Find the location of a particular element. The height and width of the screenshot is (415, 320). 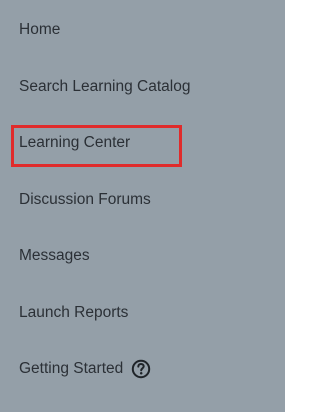

nav-item-search-learning-catalog: Search Learning Catalog is located at coordinates (104, 87).